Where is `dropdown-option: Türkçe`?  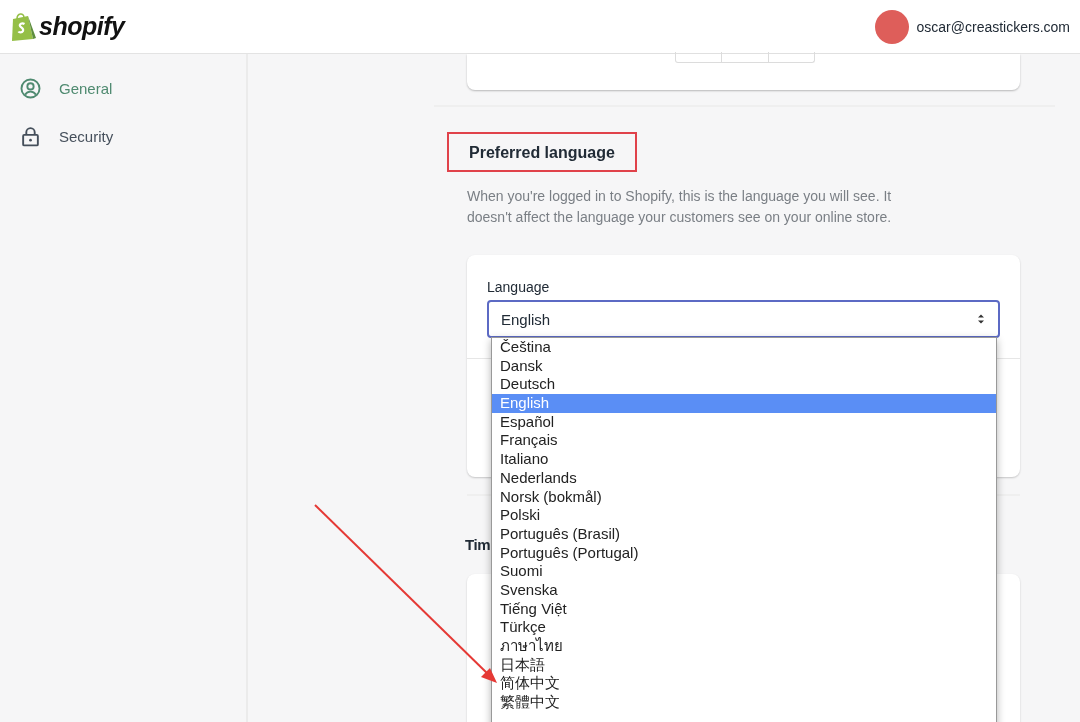
dropdown-option: Türkçe is located at coordinates (744, 627).